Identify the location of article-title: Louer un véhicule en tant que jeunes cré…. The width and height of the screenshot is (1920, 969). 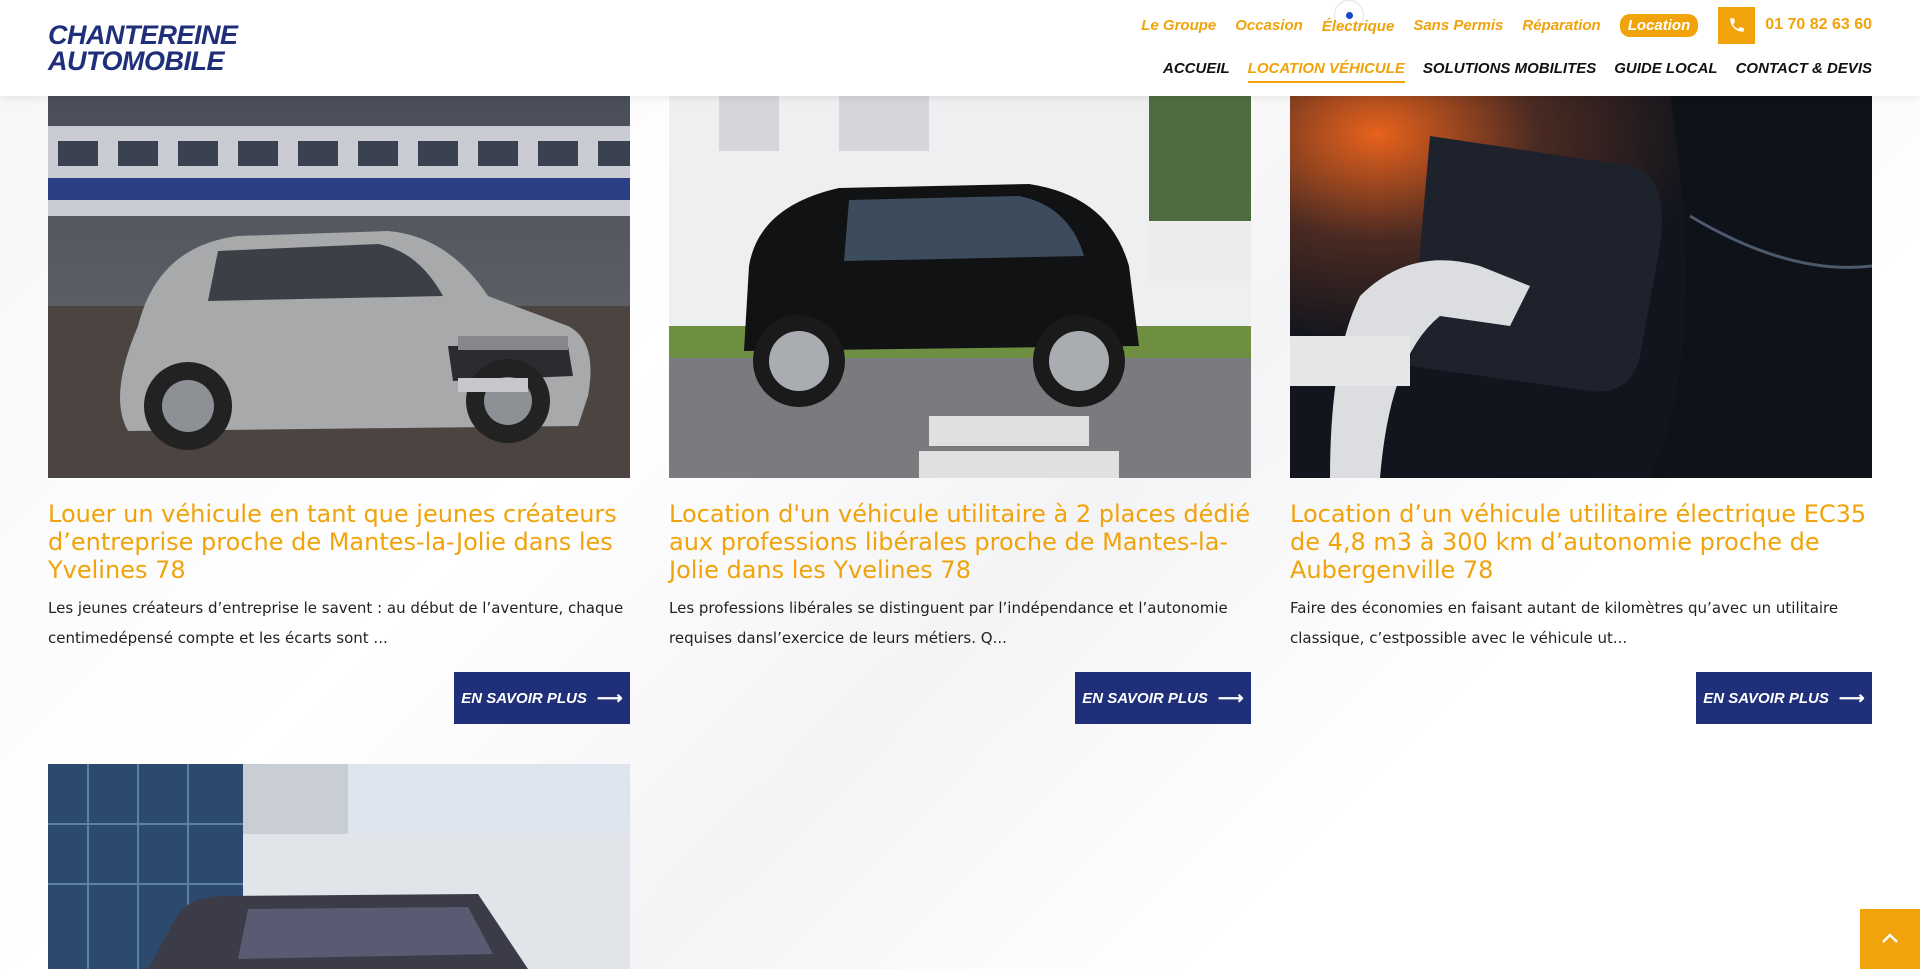
(339, 542).